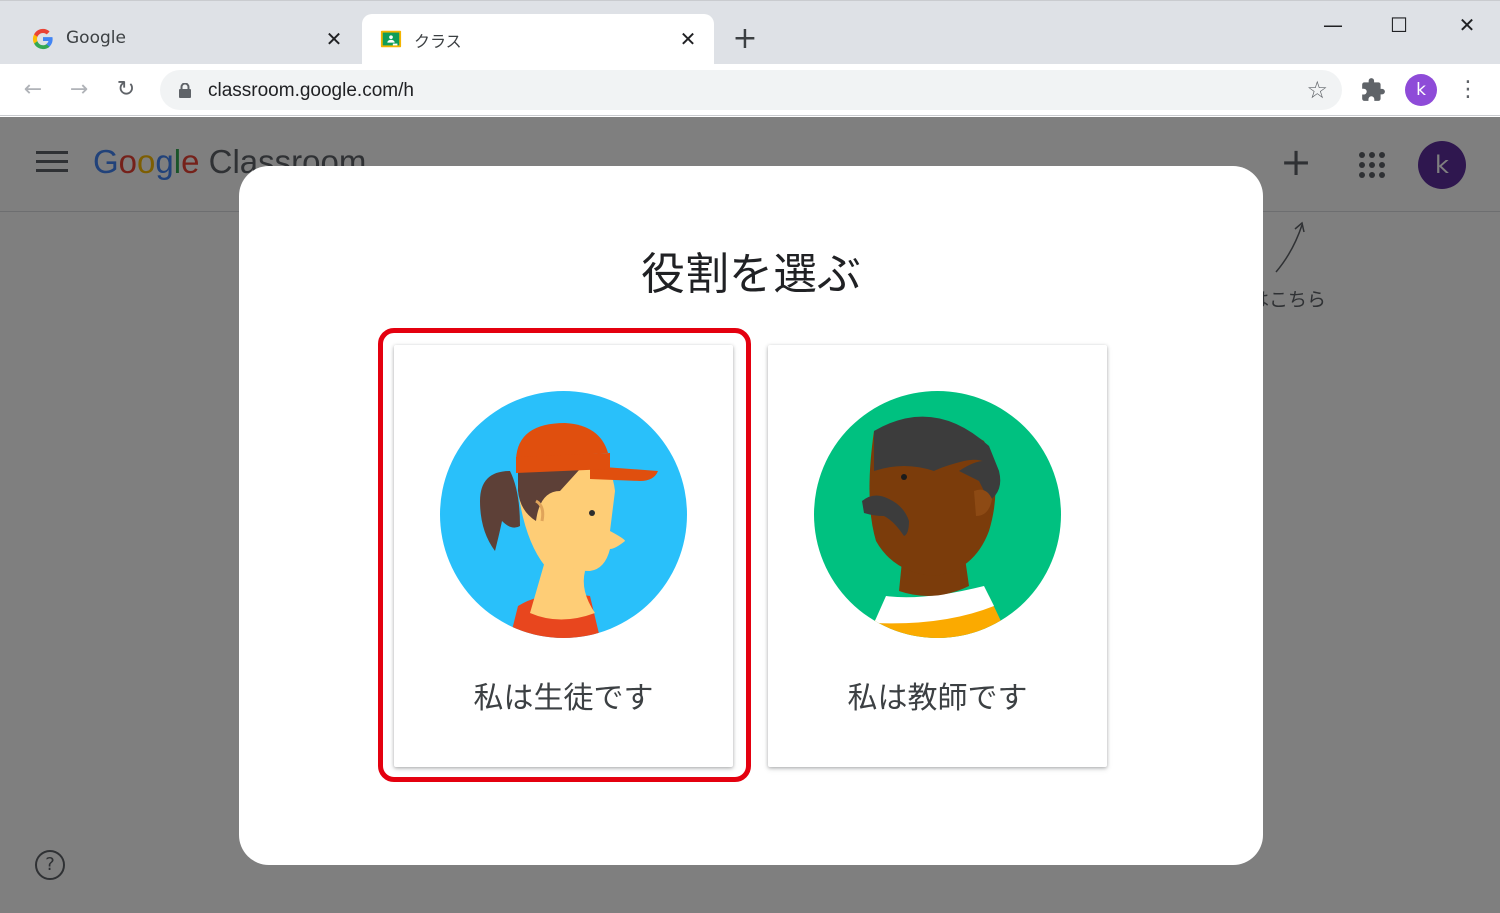 The width and height of the screenshot is (1500, 913). I want to click on maximize-icon: ☐, so click(1399, 25).